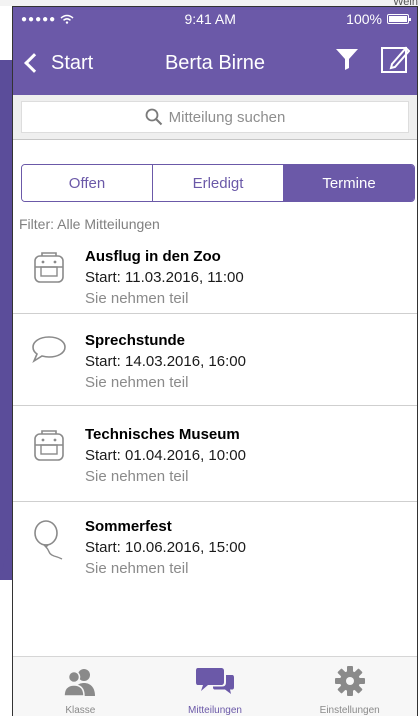 The width and height of the screenshot is (420, 716). What do you see at coordinates (87, 183) in the screenshot?
I see `segment-offen: Offen` at bounding box center [87, 183].